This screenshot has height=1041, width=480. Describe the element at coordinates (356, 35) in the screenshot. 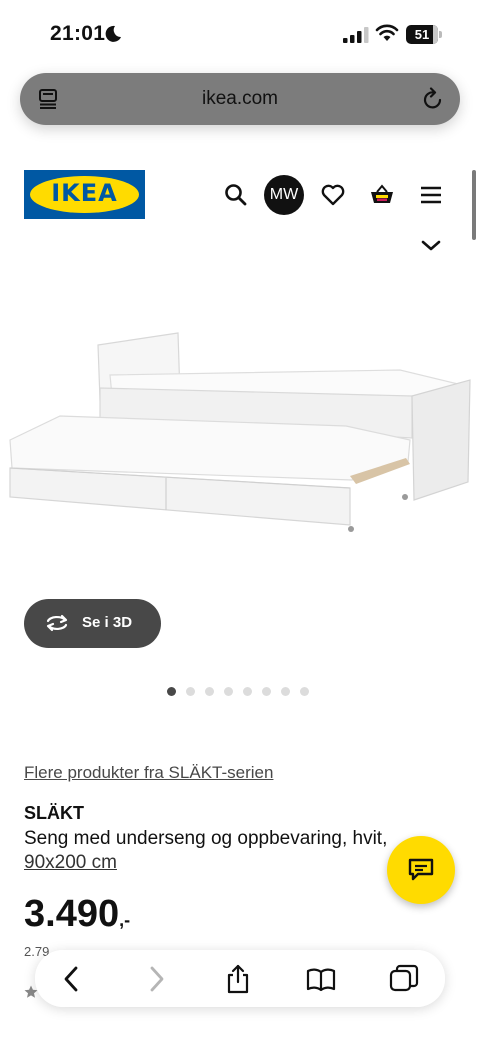

I see `signal-icon` at that location.